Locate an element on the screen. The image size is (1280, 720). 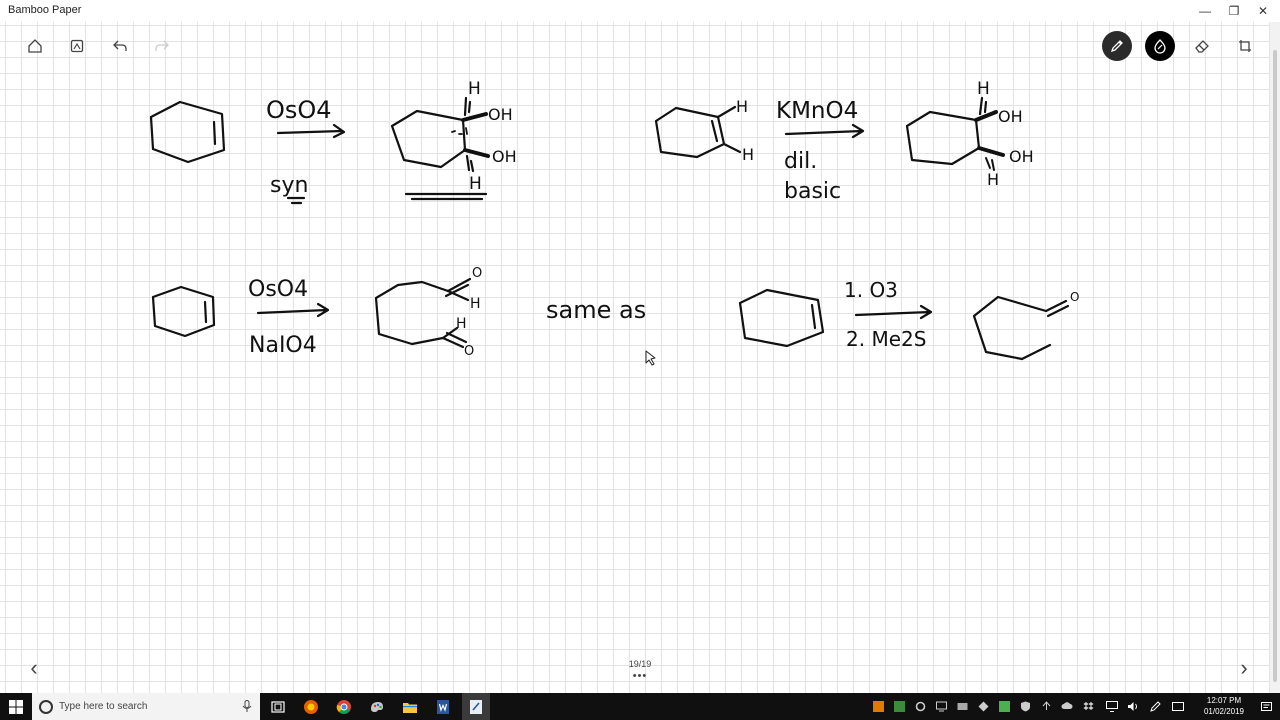
clock-time: 12:07 PM is located at coordinates (1224, 700).